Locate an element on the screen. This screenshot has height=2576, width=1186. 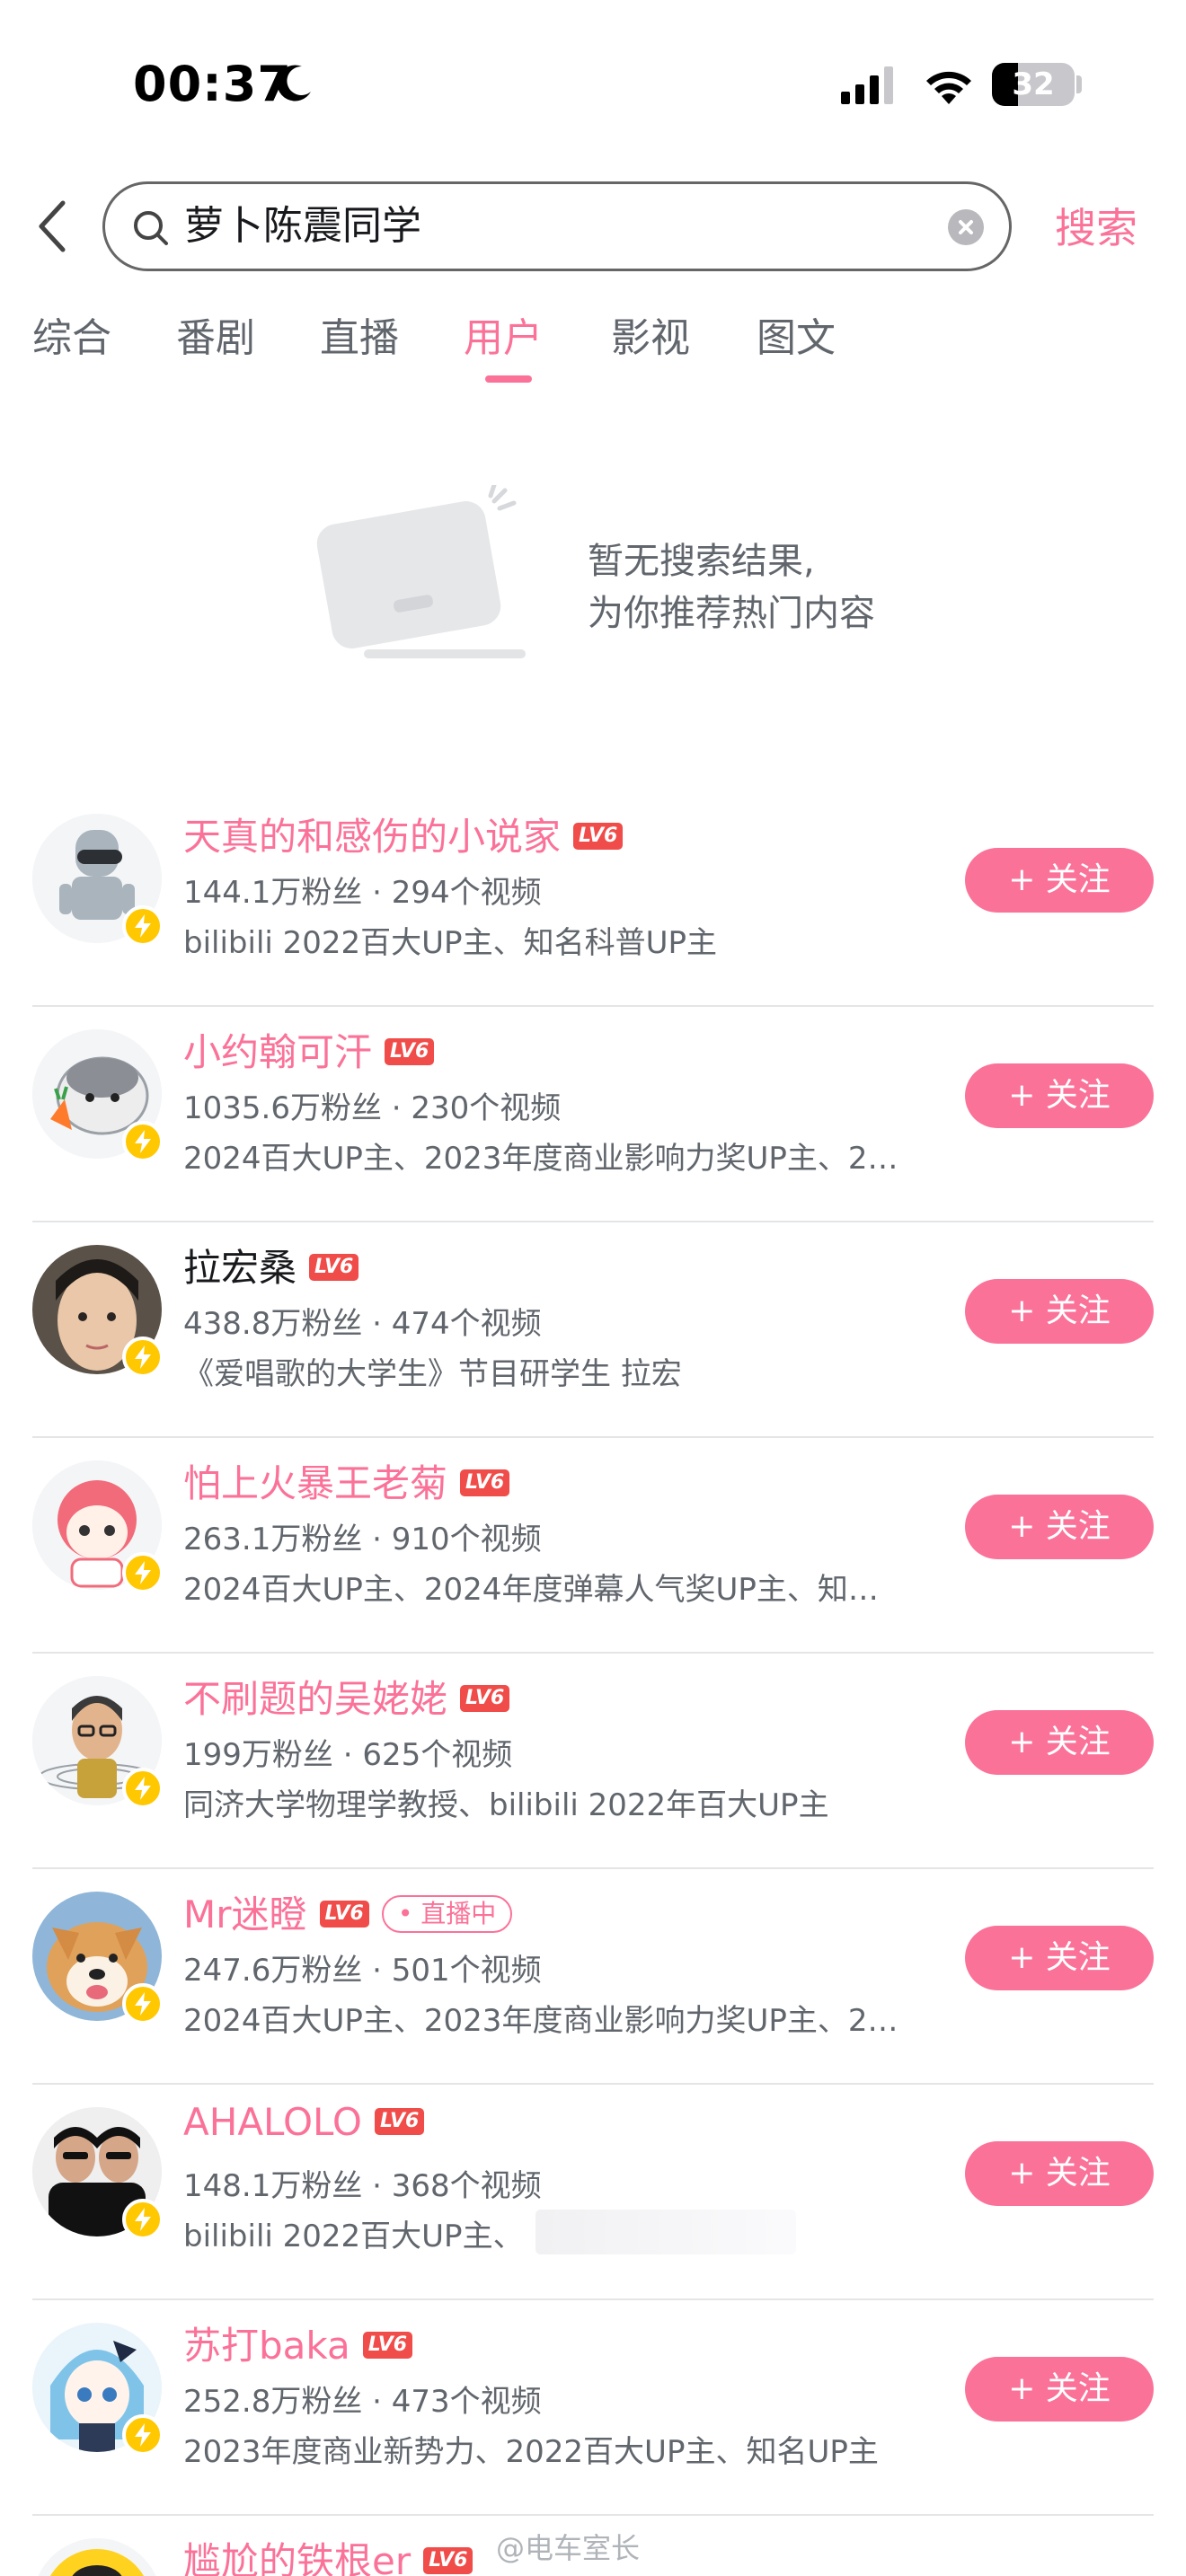
user-description: 《爱唱歌的大学生》节目研学生 拉宏 is located at coordinates (432, 1374).